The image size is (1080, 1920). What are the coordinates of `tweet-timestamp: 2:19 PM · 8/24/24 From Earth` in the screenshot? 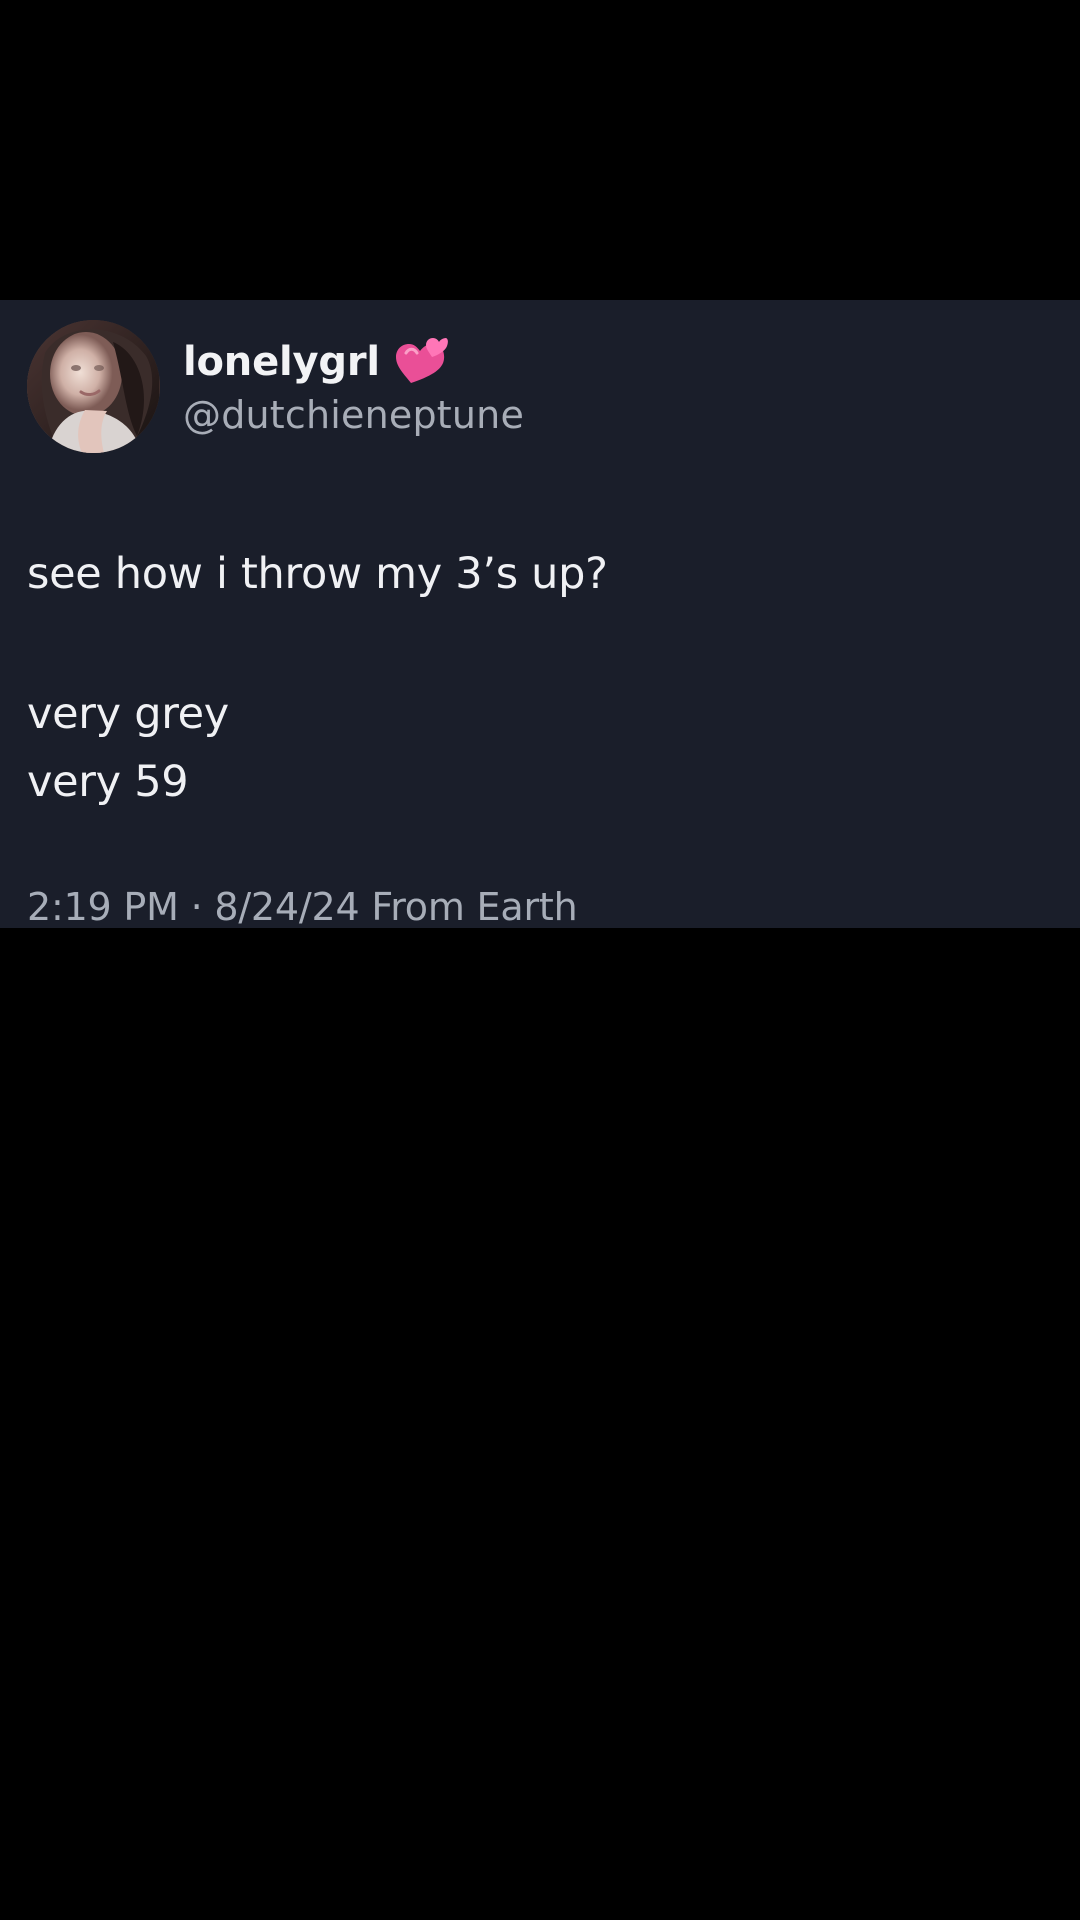 It's located at (302, 906).